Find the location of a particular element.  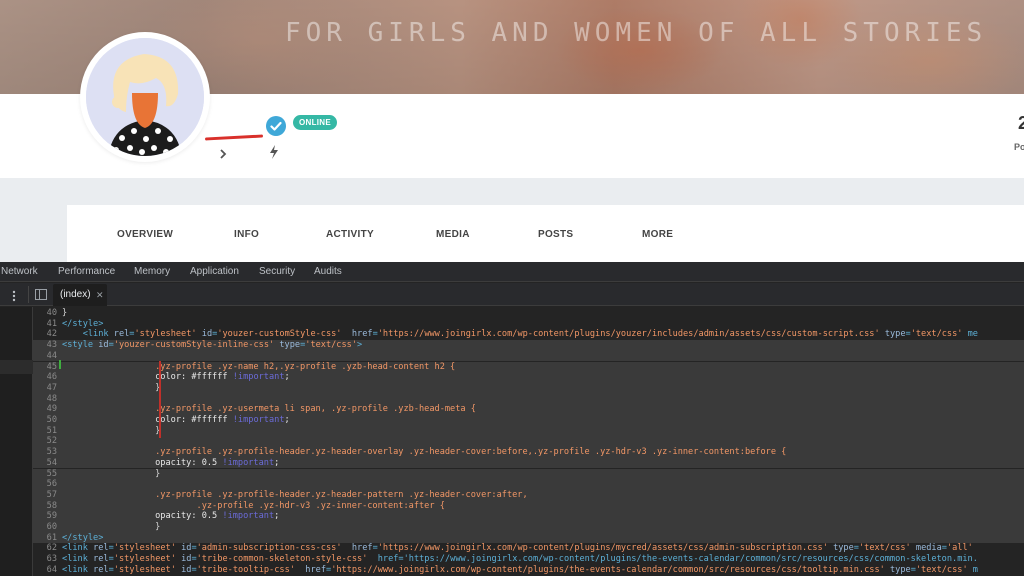

code-line: 55 } is located at coordinates (528, 474).